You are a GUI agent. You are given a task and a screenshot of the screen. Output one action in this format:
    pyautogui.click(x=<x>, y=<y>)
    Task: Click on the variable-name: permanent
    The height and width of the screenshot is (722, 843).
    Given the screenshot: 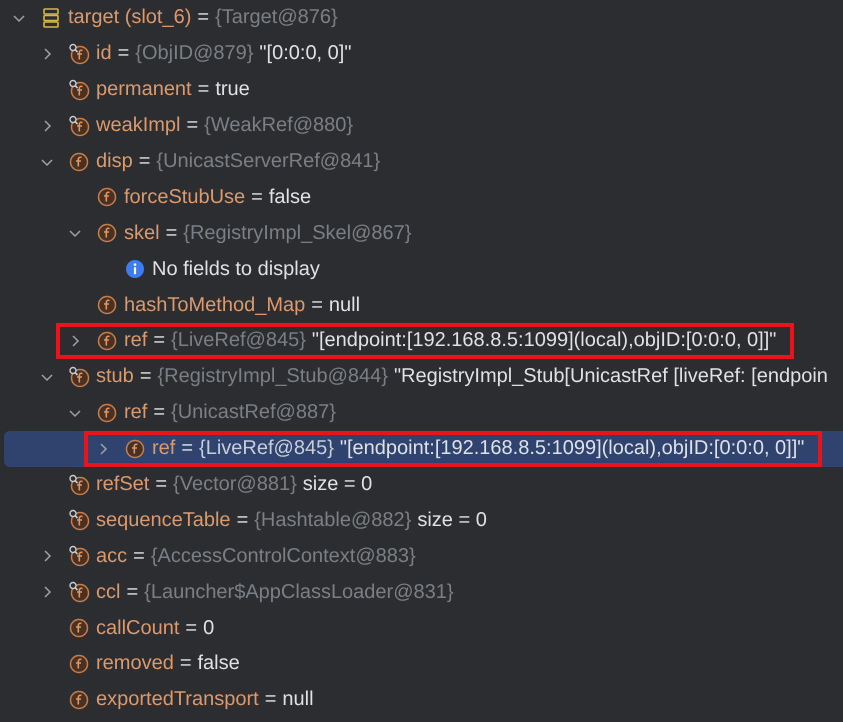 What is the action you would take?
    pyautogui.click(x=144, y=90)
    